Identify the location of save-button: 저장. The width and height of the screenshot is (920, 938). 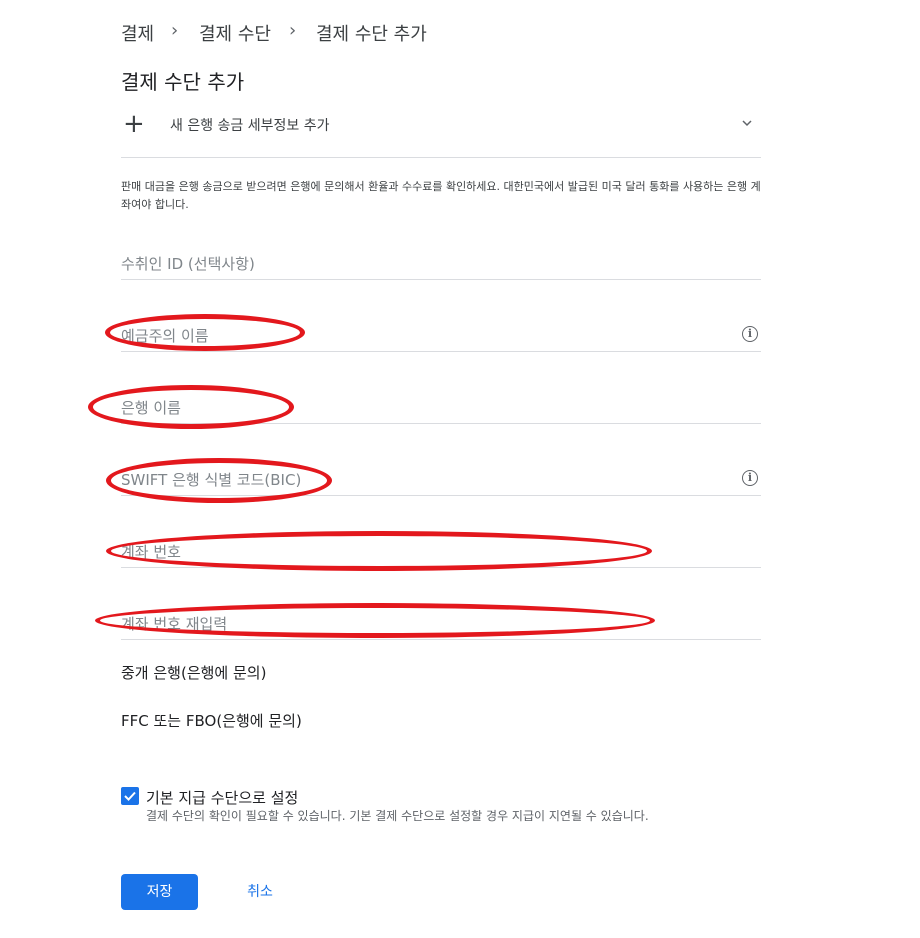
(159, 892).